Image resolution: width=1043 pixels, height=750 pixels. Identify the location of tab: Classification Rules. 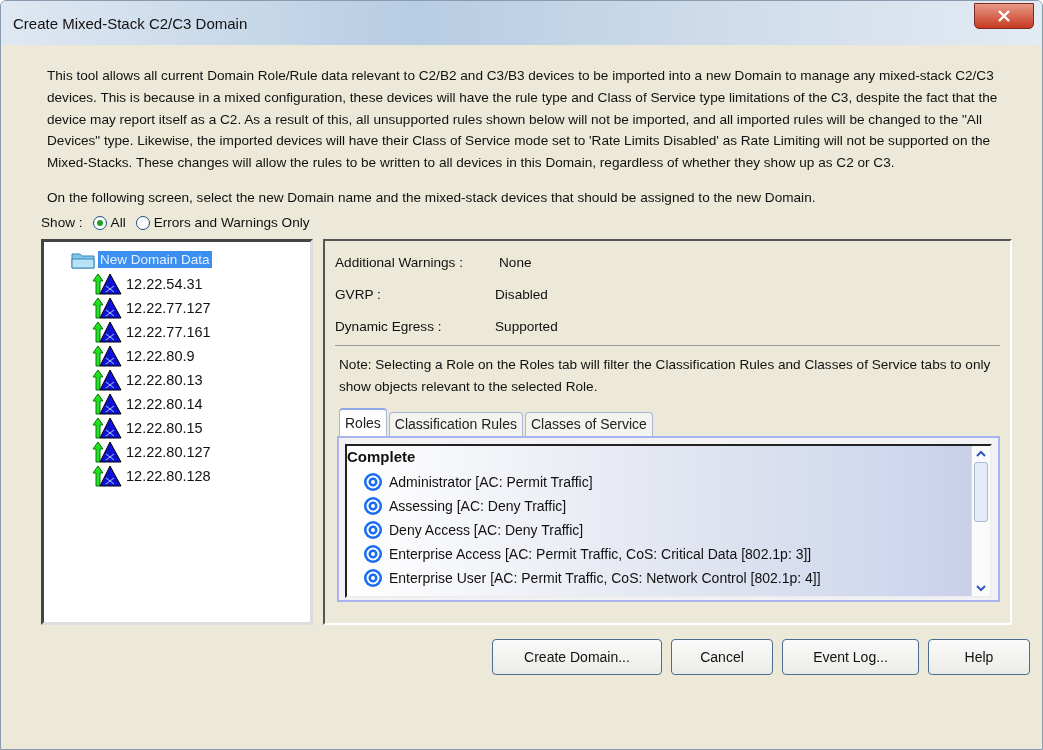
(455, 424).